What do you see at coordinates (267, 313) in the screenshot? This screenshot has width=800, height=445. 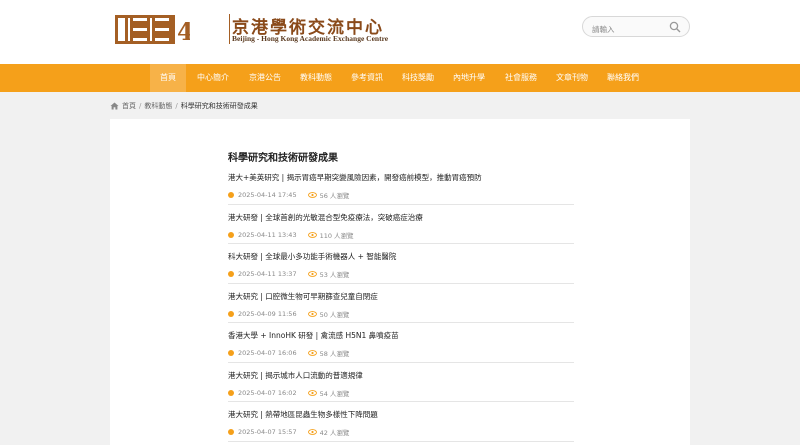 I see `news-date: 2025-04-09 11:56` at bounding box center [267, 313].